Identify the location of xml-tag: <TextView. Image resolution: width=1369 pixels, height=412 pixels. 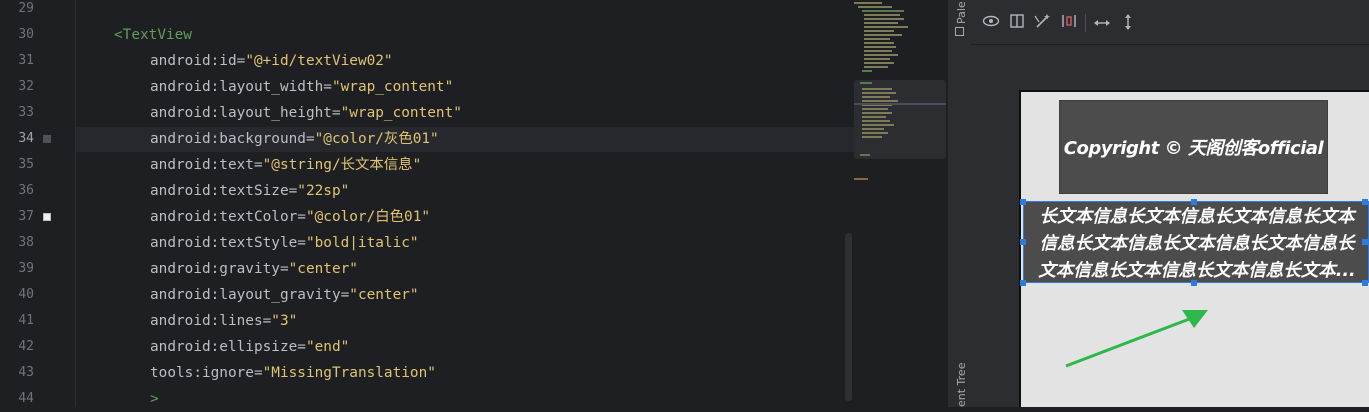
(153, 35).